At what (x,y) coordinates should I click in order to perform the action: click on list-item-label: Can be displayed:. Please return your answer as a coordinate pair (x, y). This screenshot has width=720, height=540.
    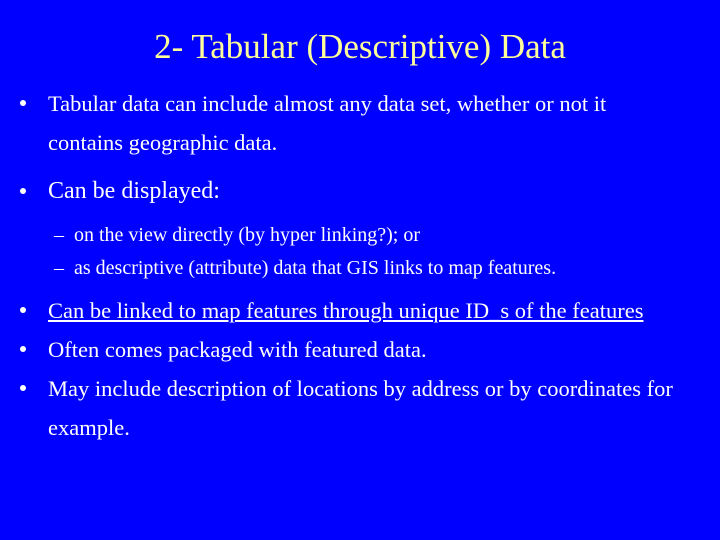
    Looking at the image, I should click on (134, 191).